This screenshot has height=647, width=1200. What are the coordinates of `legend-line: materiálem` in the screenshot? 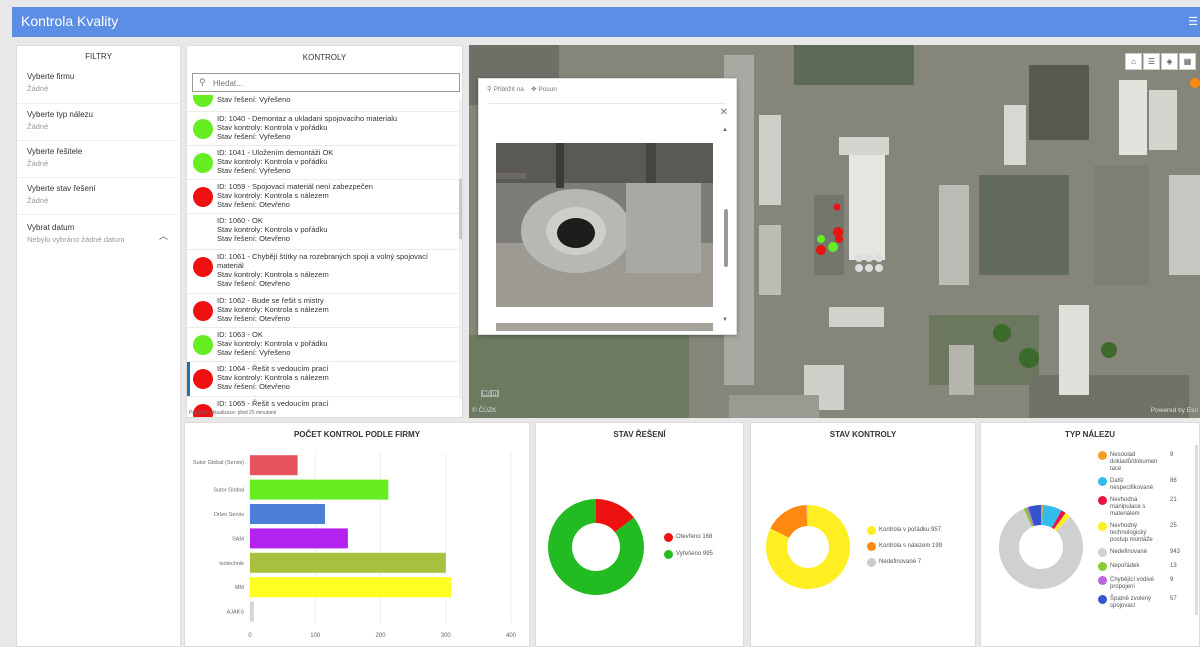 It's located at (1125, 514).